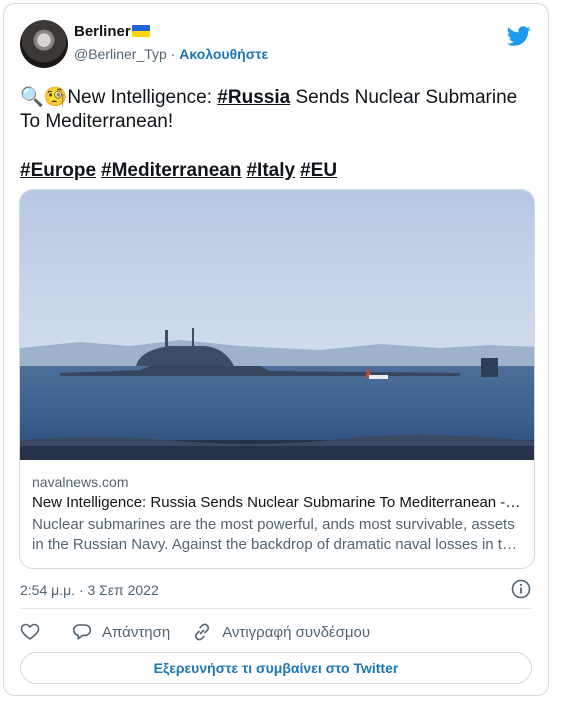  What do you see at coordinates (276, 668) in the screenshot?
I see `explore-twitter-button: Εξερευνήστε τι συμβαίνει στο Twitter` at bounding box center [276, 668].